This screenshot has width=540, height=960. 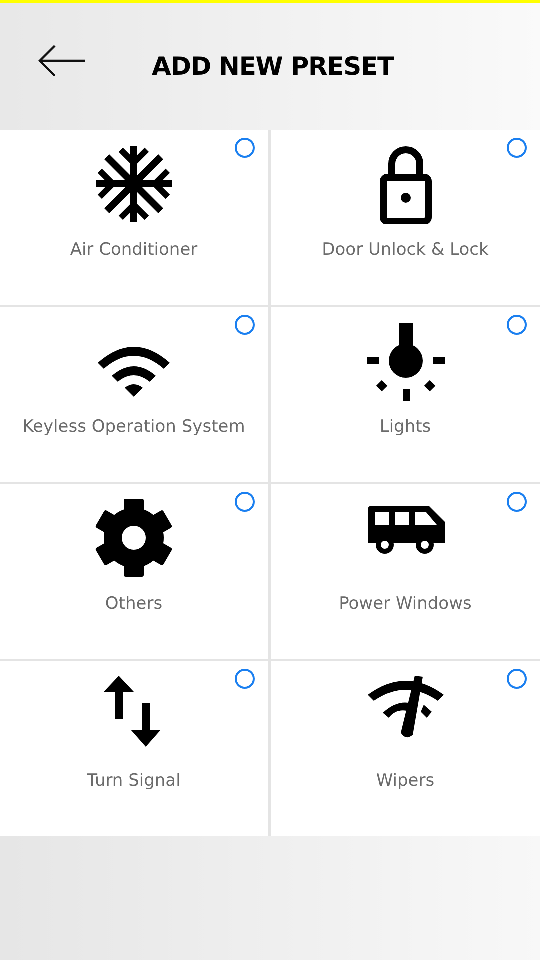 I want to click on preset-tile: Others, so click(x=134, y=571).